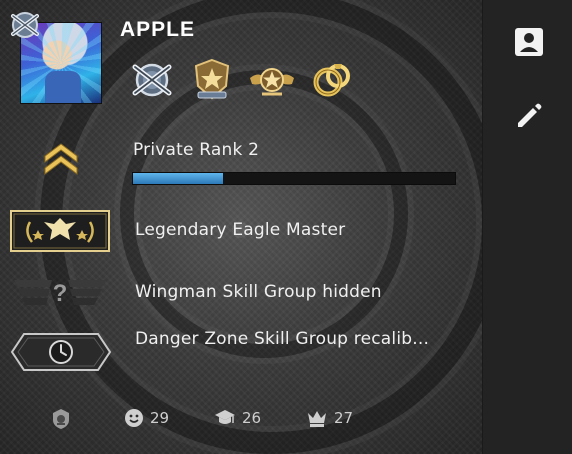 The width and height of the screenshot is (572, 454). What do you see at coordinates (212, 80) in the screenshot?
I see `star-shield-medal-icon` at bounding box center [212, 80].